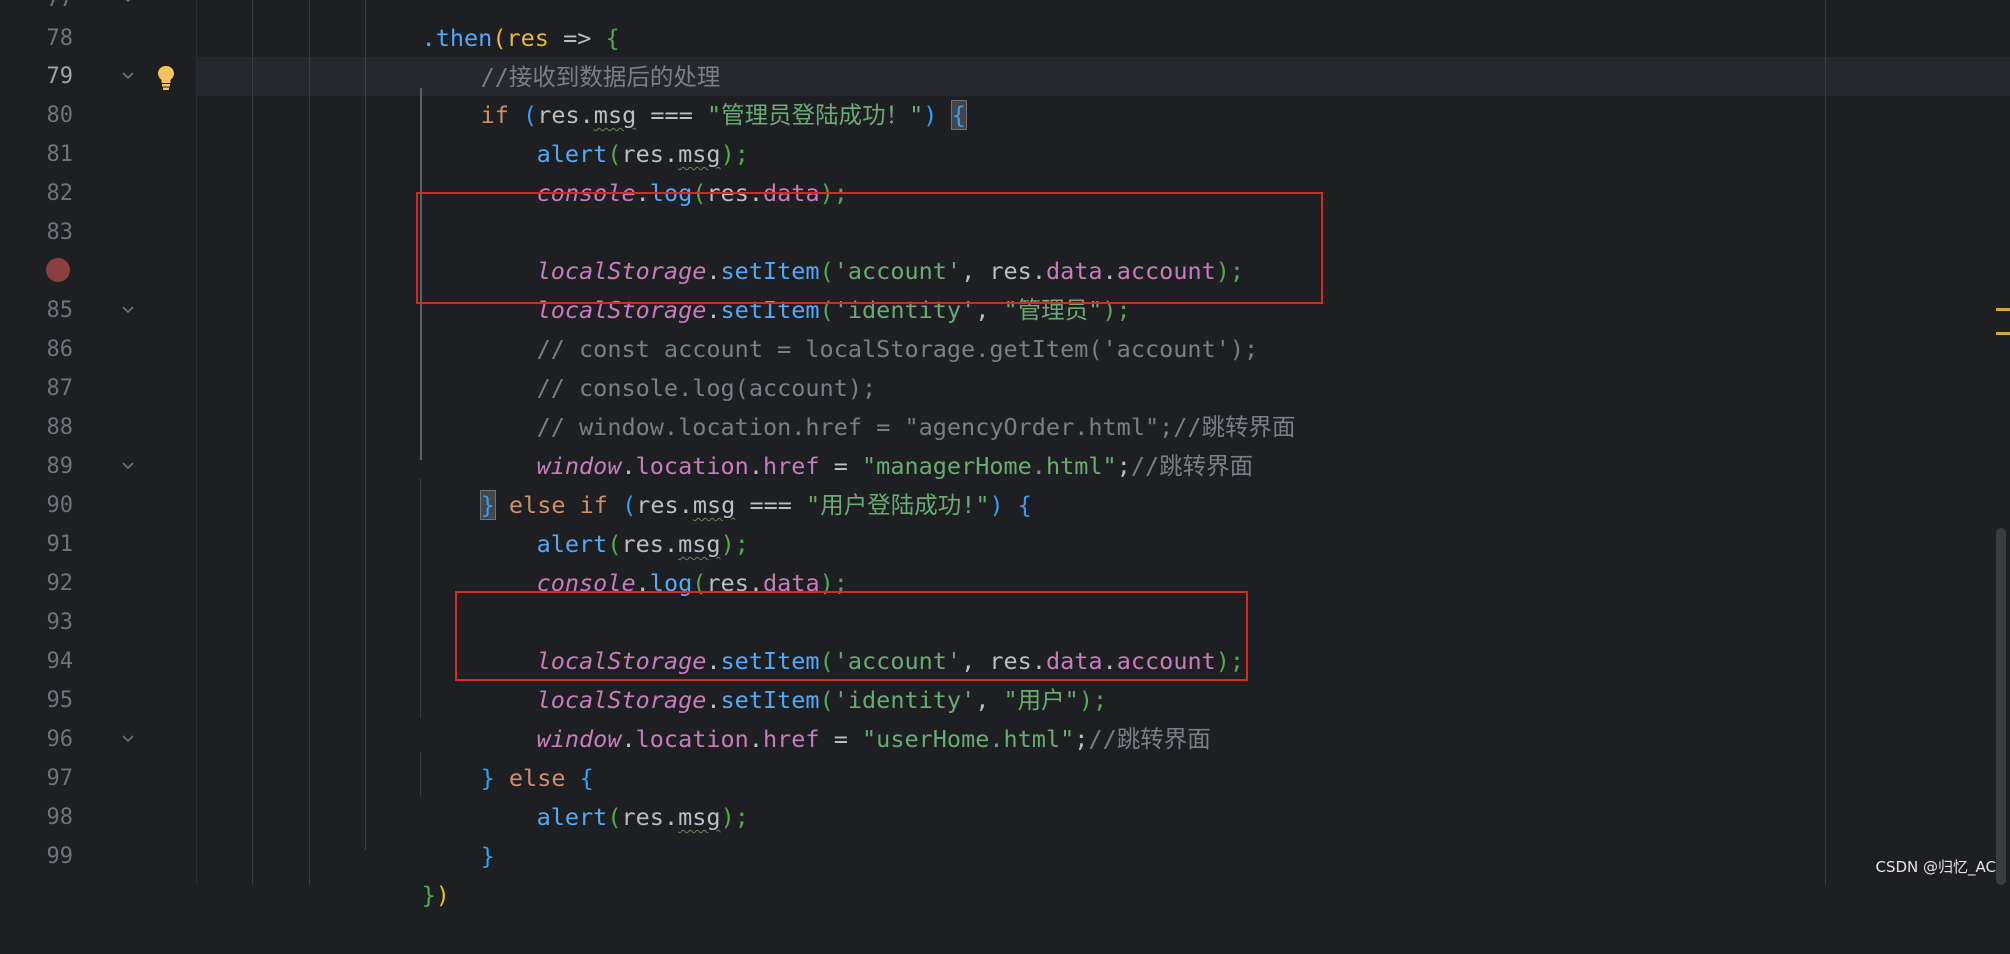 Image resolution: width=2010 pixels, height=954 pixels. Describe the element at coordinates (2001, 706) in the screenshot. I see `vertical-scrollbar` at that location.